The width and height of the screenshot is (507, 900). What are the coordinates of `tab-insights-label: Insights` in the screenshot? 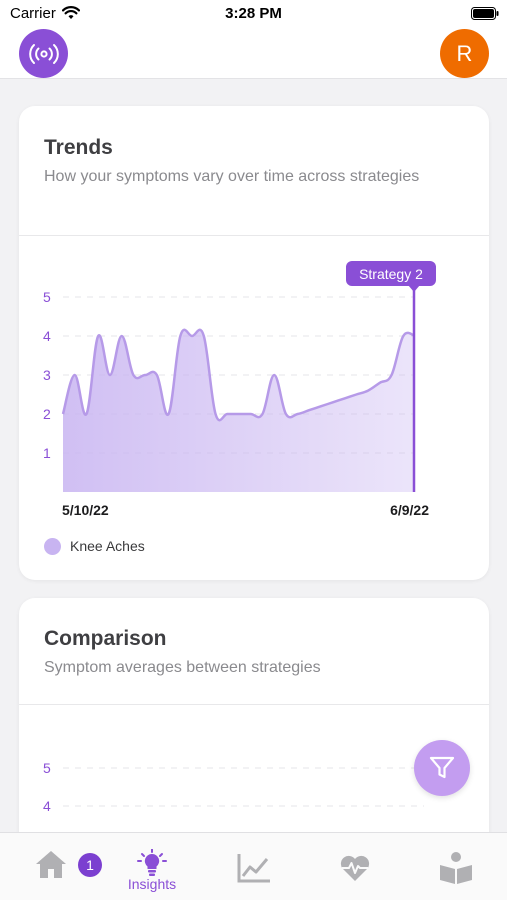 It's located at (152, 884).